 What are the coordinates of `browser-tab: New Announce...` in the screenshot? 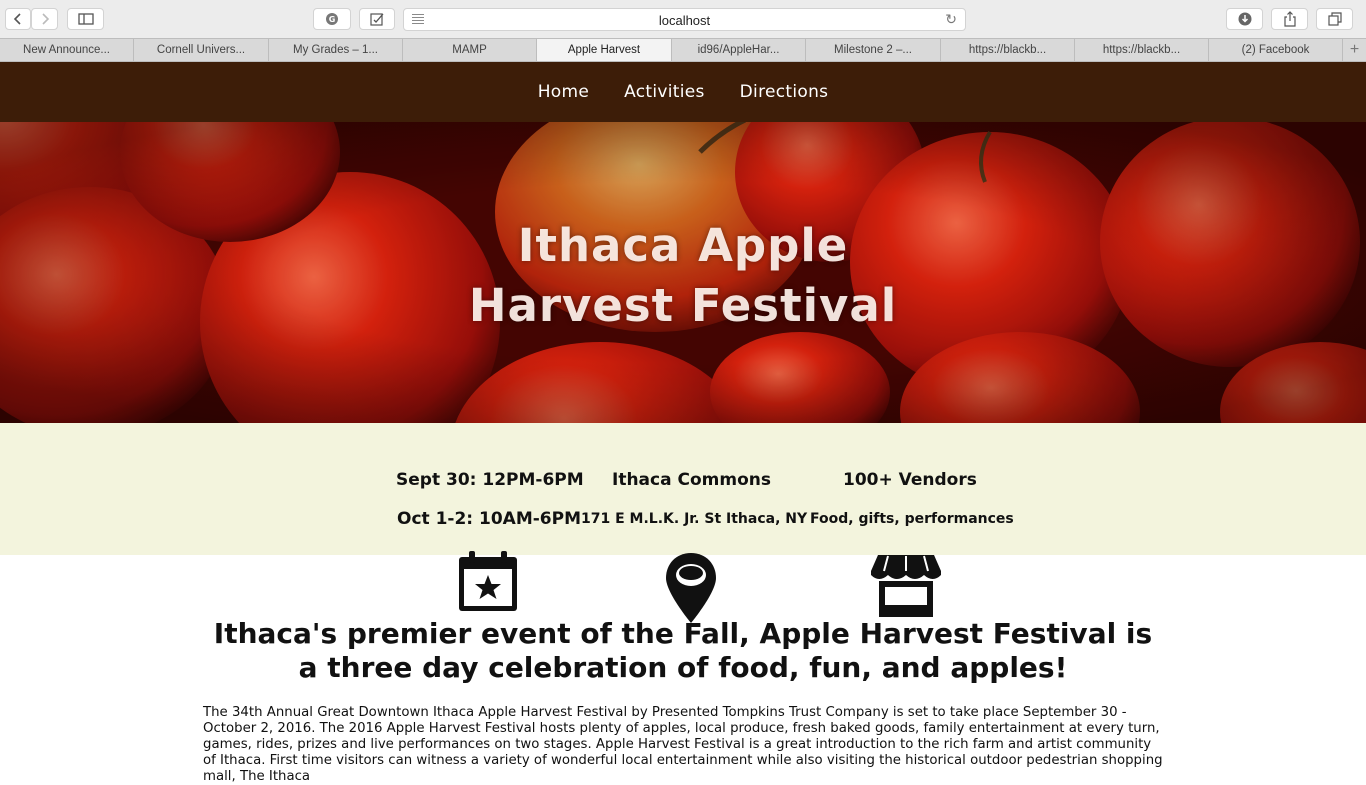 It's located at (67, 50).